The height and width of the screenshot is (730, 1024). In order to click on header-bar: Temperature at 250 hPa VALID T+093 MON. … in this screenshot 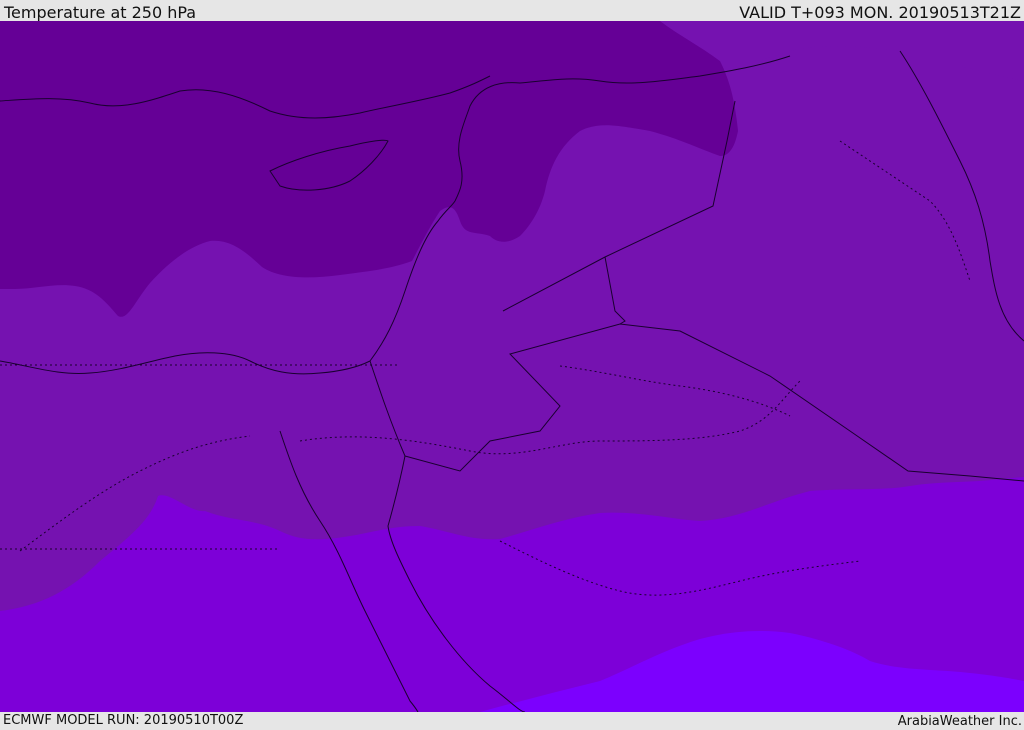, I will do `click(512, 11)`.